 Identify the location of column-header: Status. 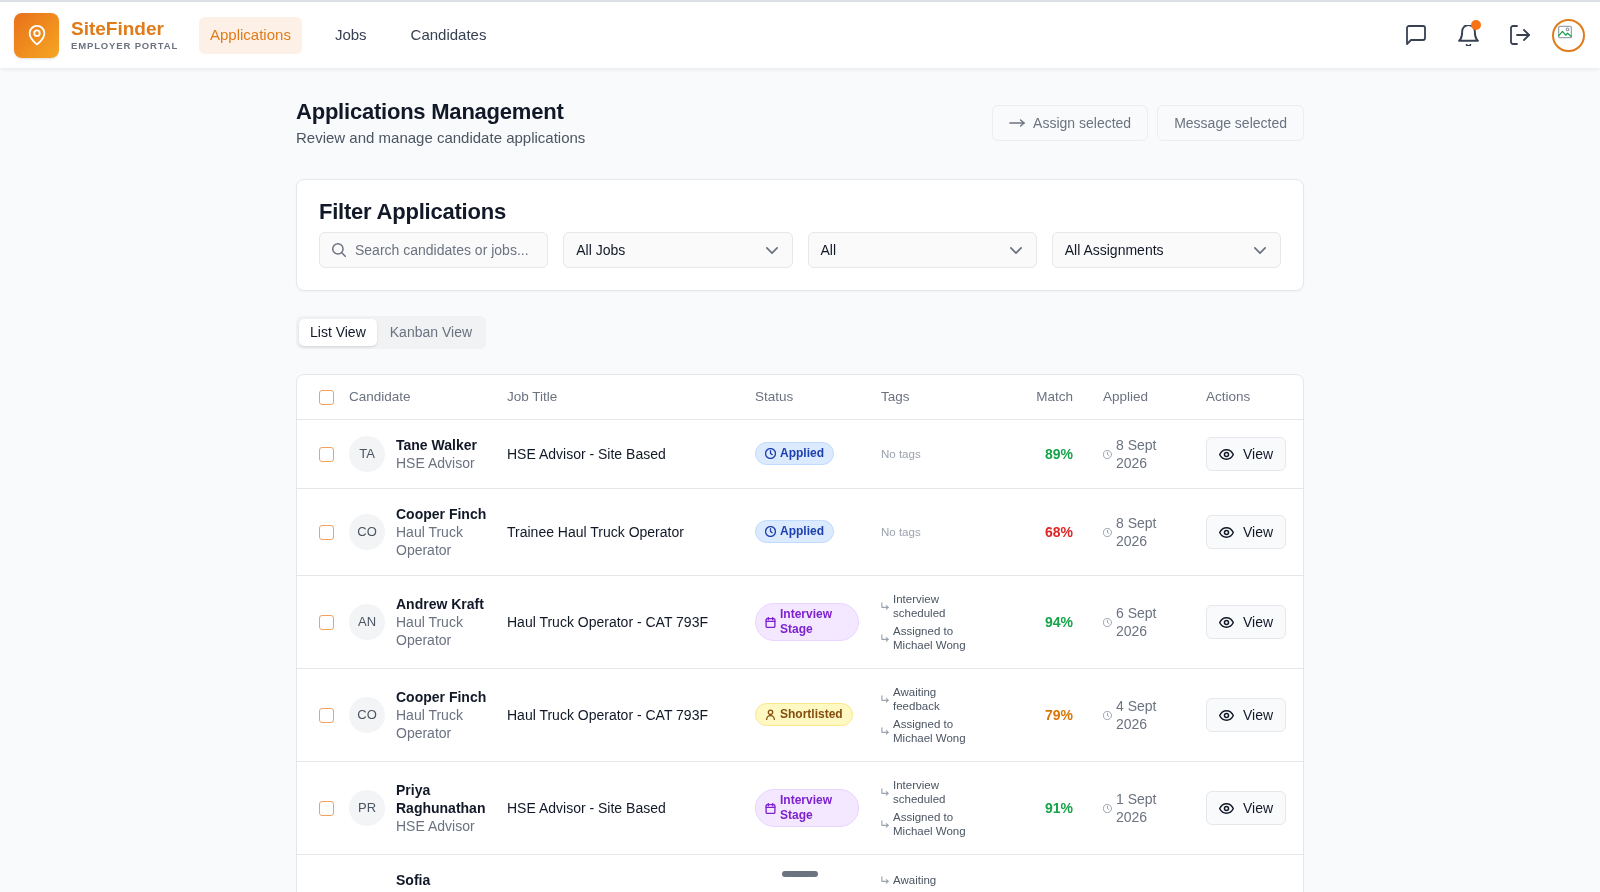
(775, 397).